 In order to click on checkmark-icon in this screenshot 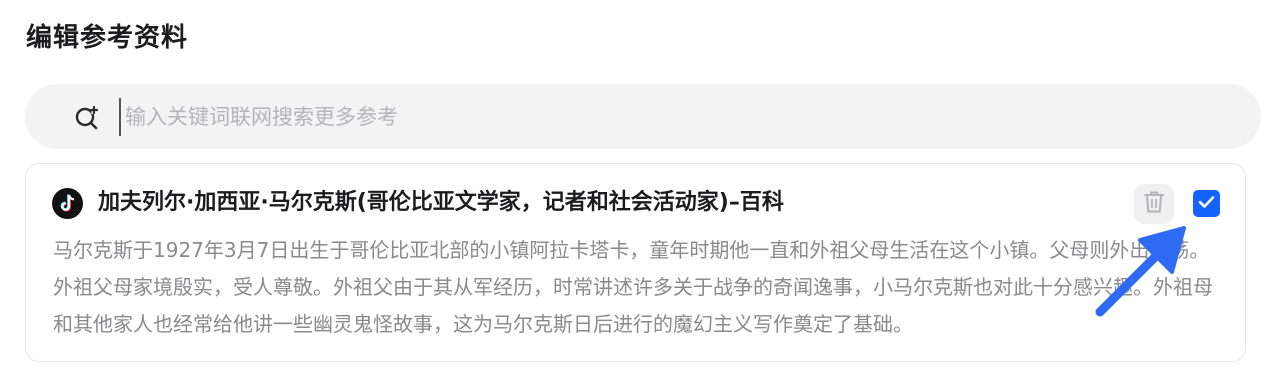, I will do `click(1206, 203)`.